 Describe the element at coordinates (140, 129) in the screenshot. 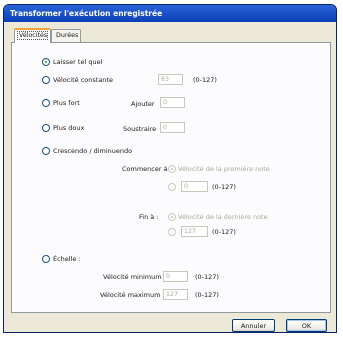

I see `subtract-label: Soustraire` at that location.